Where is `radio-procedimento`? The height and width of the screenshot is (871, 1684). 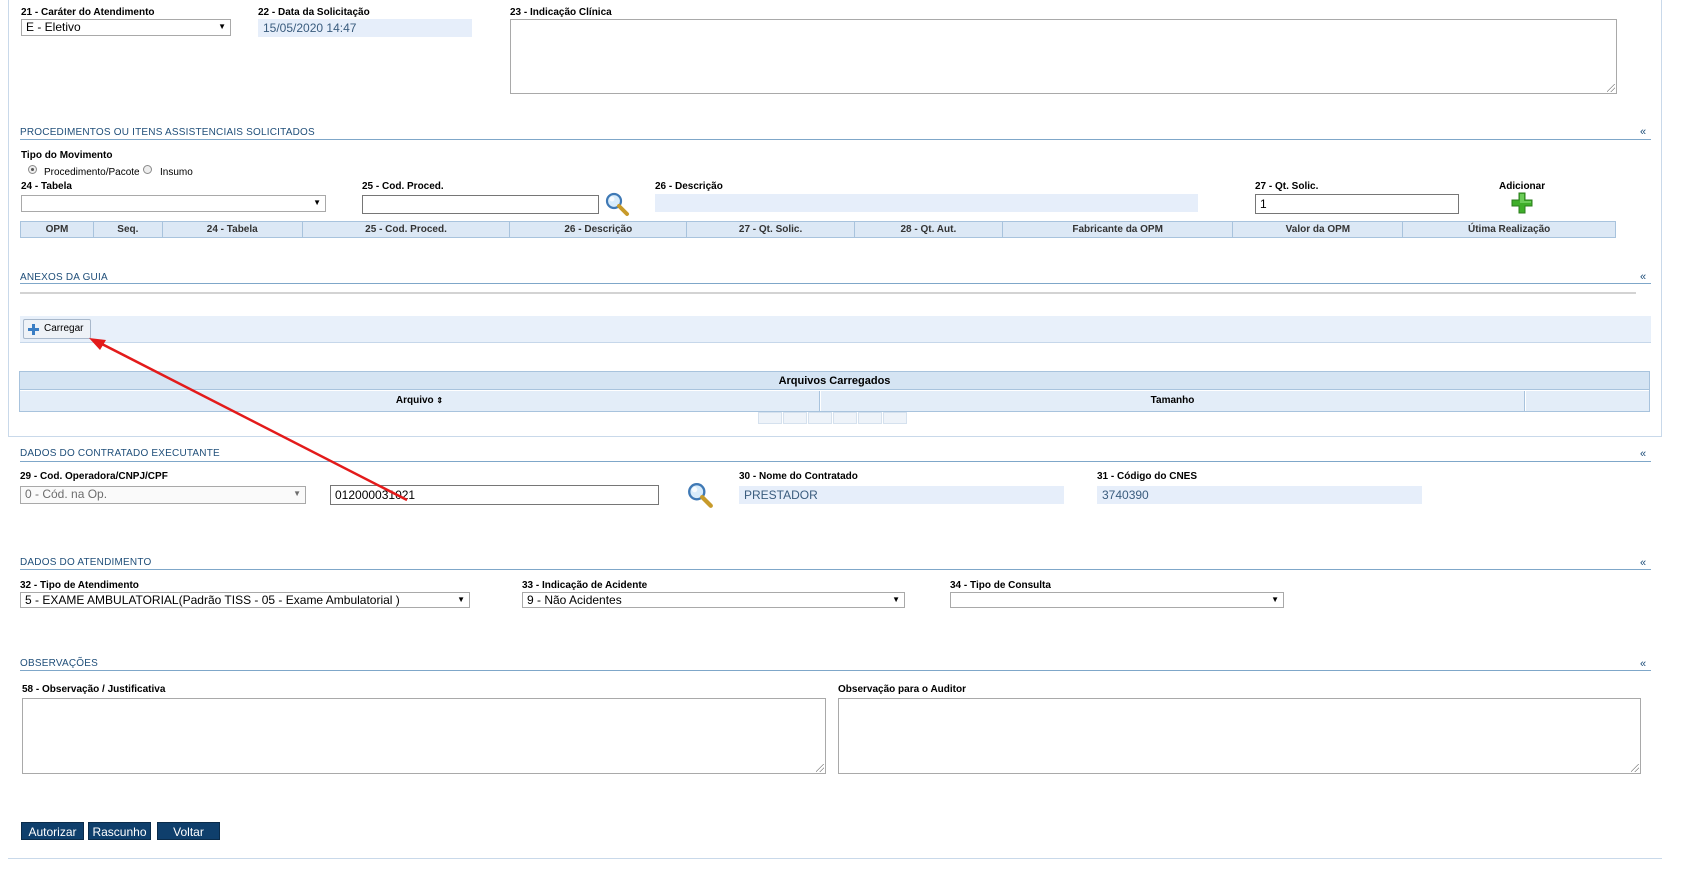 radio-procedimento is located at coordinates (32, 169).